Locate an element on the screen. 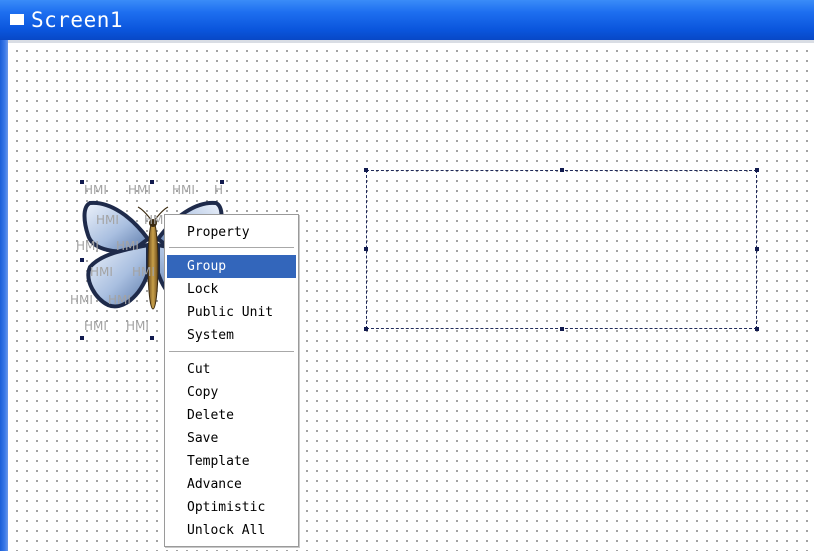 The height and width of the screenshot is (551, 814). menu-item-label: Optimistic is located at coordinates (226, 507).